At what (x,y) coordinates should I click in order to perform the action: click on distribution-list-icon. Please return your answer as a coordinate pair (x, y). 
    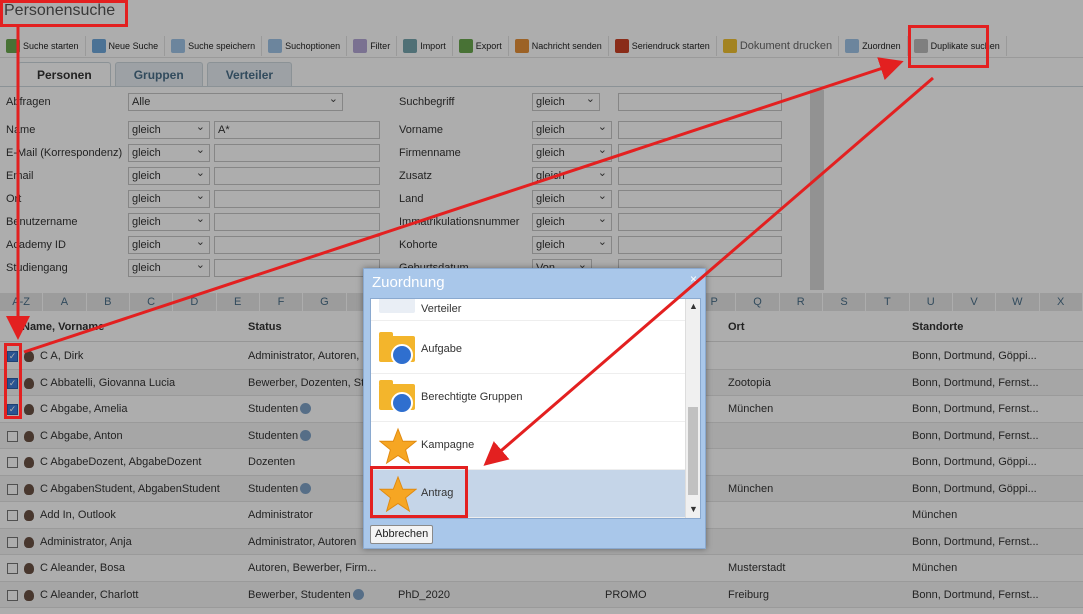
    Looking at the image, I should click on (397, 306).